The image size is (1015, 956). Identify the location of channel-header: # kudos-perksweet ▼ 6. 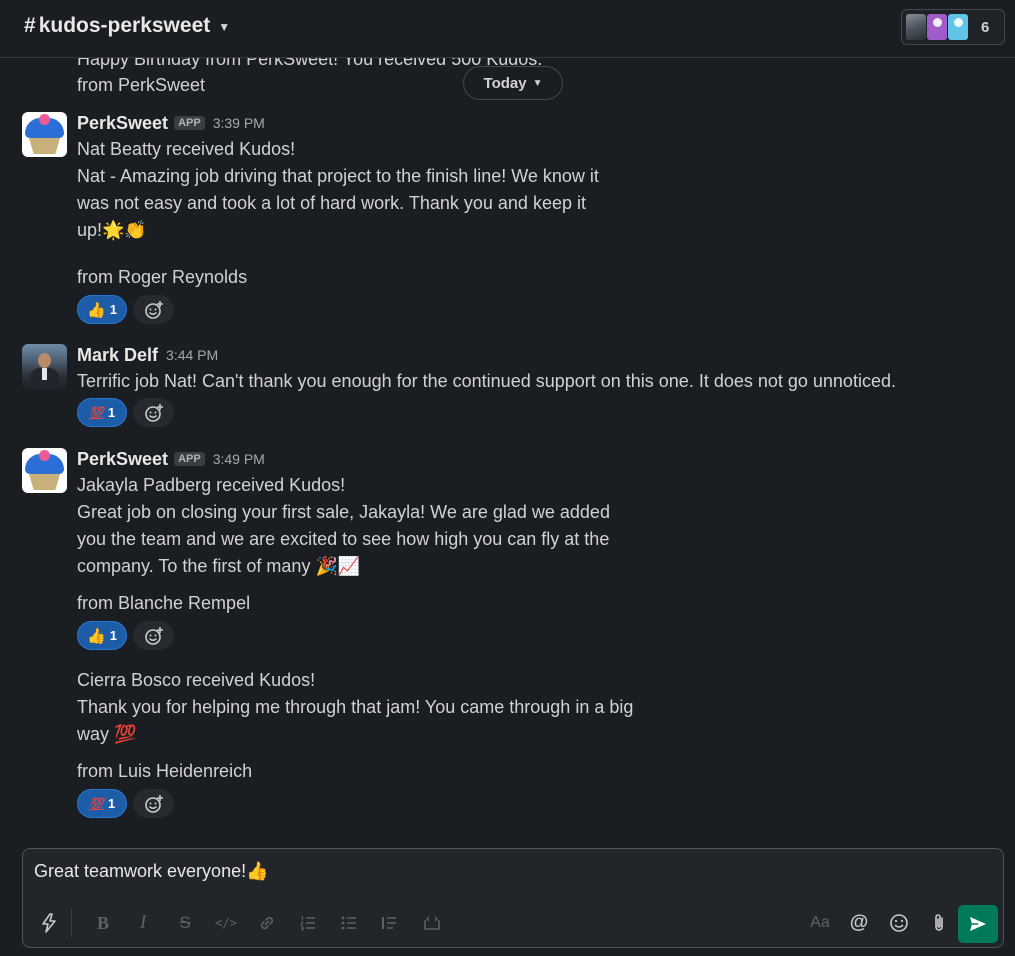
(507, 29).